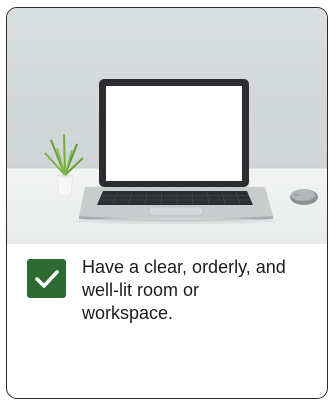  Describe the element at coordinates (46, 278) in the screenshot. I see `check-icon` at that location.